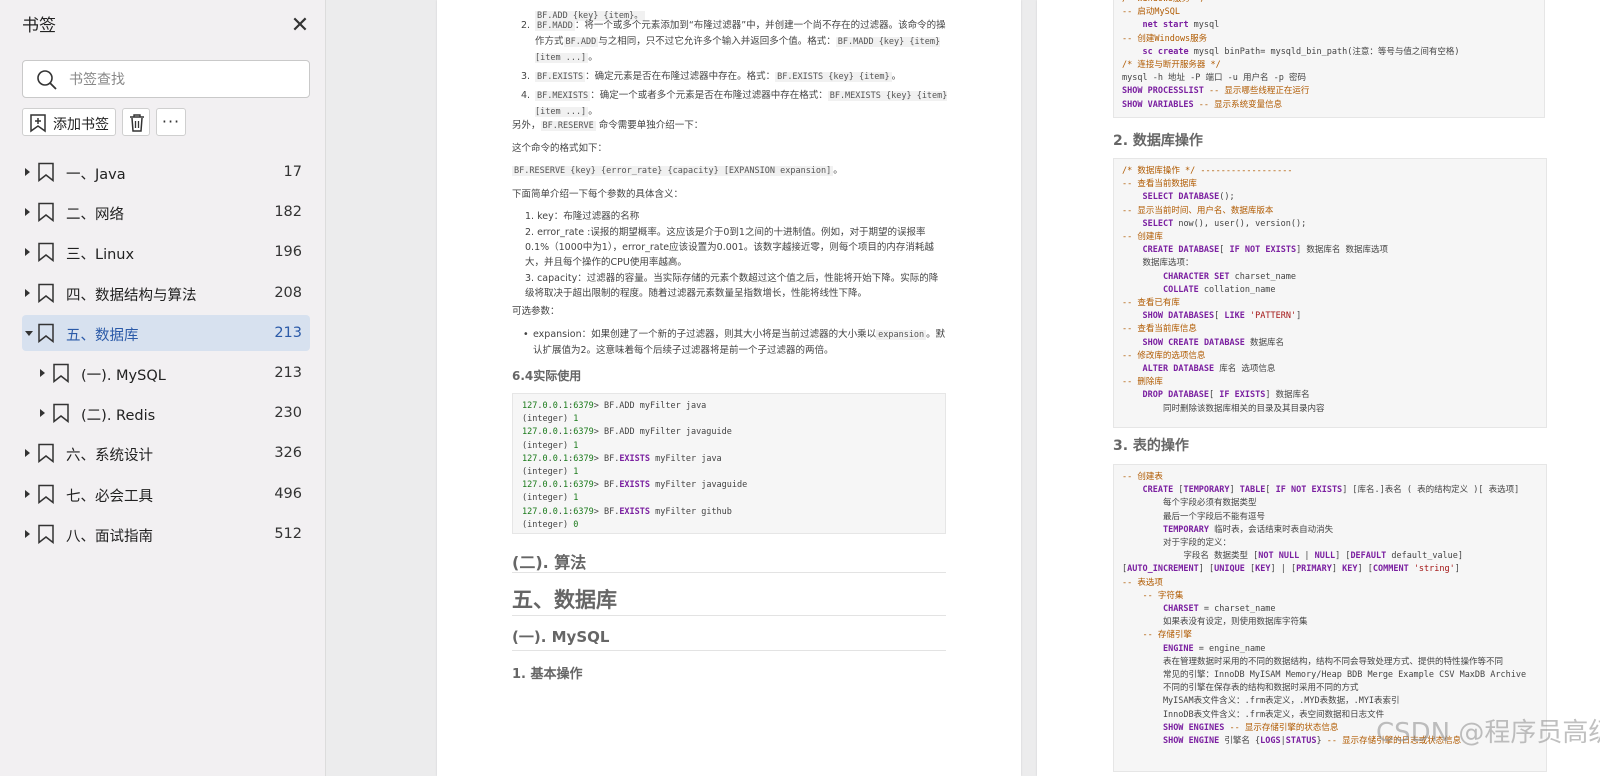 This screenshot has width=1600, height=776. What do you see at coordinates (732, 126) in the screenshot?
I see `paragraph: 另外， BF.RESERVE 命令需要单独介绍一下：` at bounding box center [732, 126].